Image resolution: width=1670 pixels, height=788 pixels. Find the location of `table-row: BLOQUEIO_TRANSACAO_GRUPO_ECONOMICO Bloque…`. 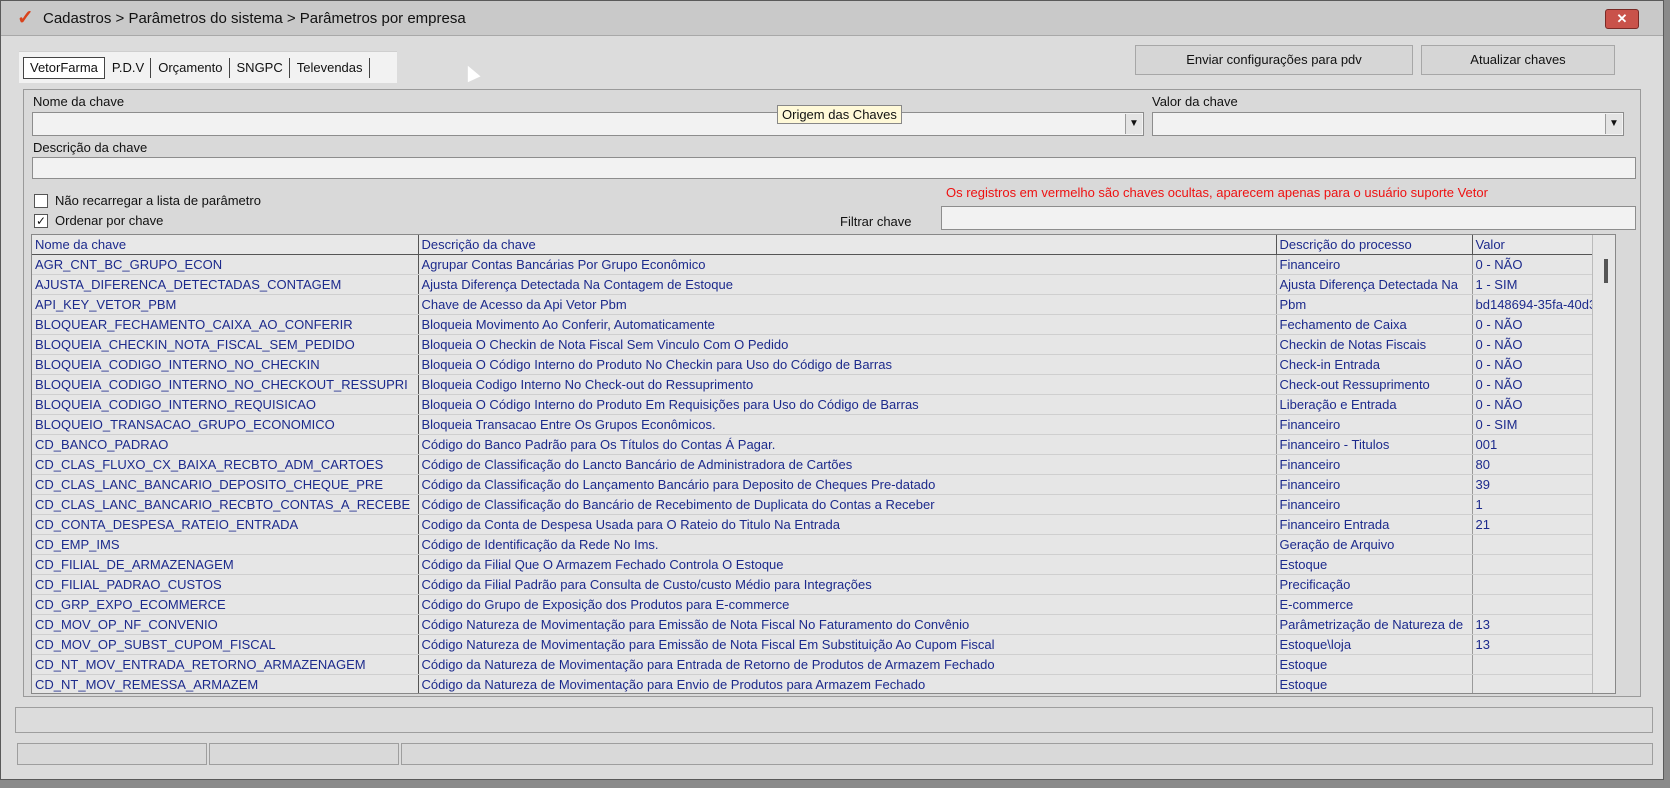

table-row: BLOQUEIO_TRANSACAO_GRUPO_ECONOMICO Bloque… is located at coordinates (822, 424).